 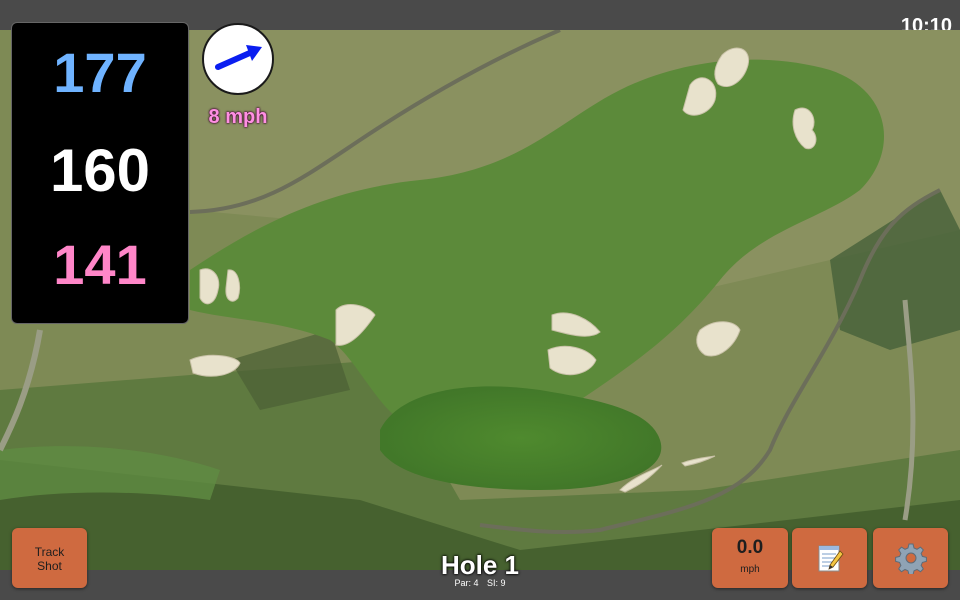 What do you see at coordinates (49, 566) in the screenshot?
I see `track-shot-label-line2: Shot` at bounding box center [49, 566].